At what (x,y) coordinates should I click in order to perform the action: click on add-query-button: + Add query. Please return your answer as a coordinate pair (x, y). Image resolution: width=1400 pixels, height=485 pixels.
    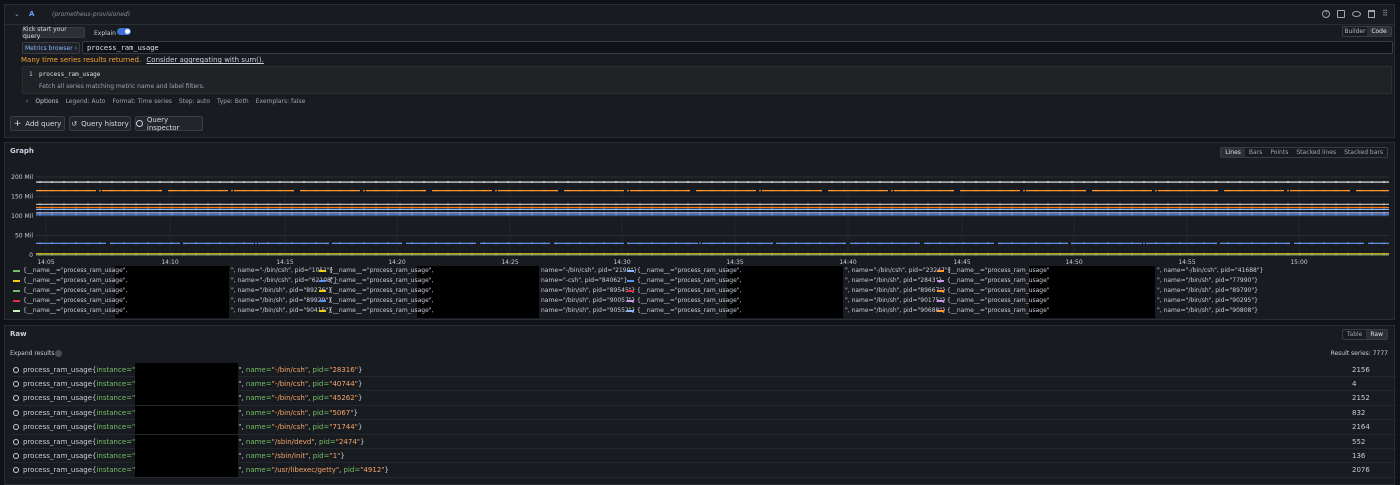
    Looking at the image, I should click on (37, 123).